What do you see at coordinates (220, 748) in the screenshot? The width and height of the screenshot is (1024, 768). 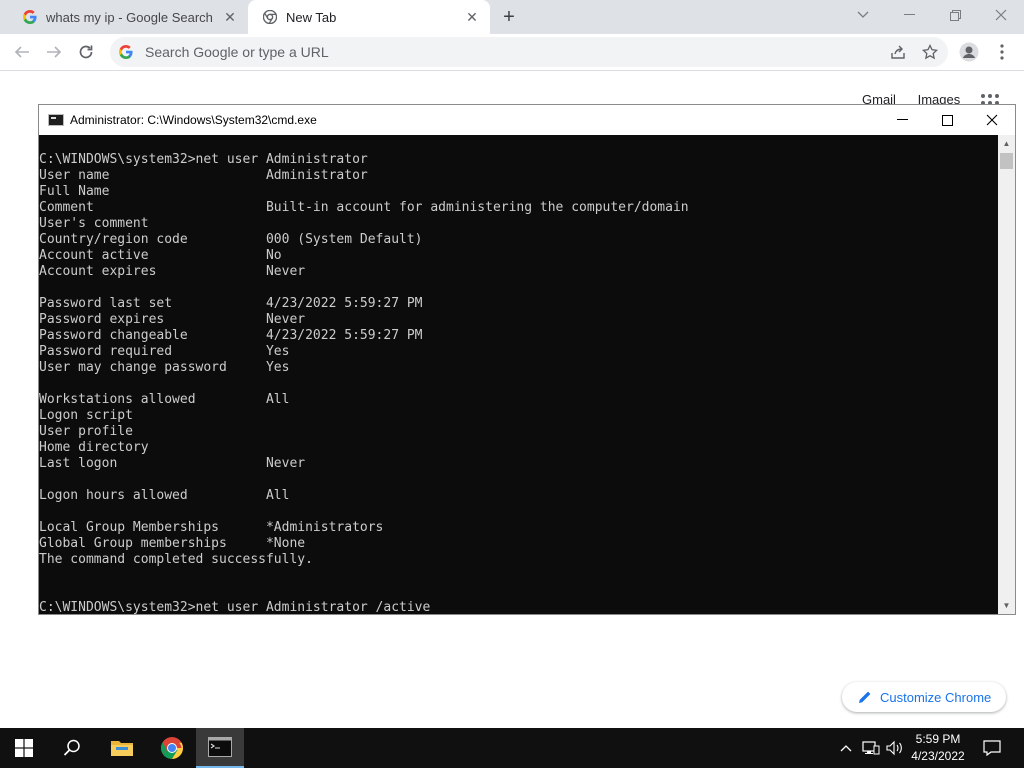 I see `cmd-taskbar-icon` at bounding box center [220, 748].